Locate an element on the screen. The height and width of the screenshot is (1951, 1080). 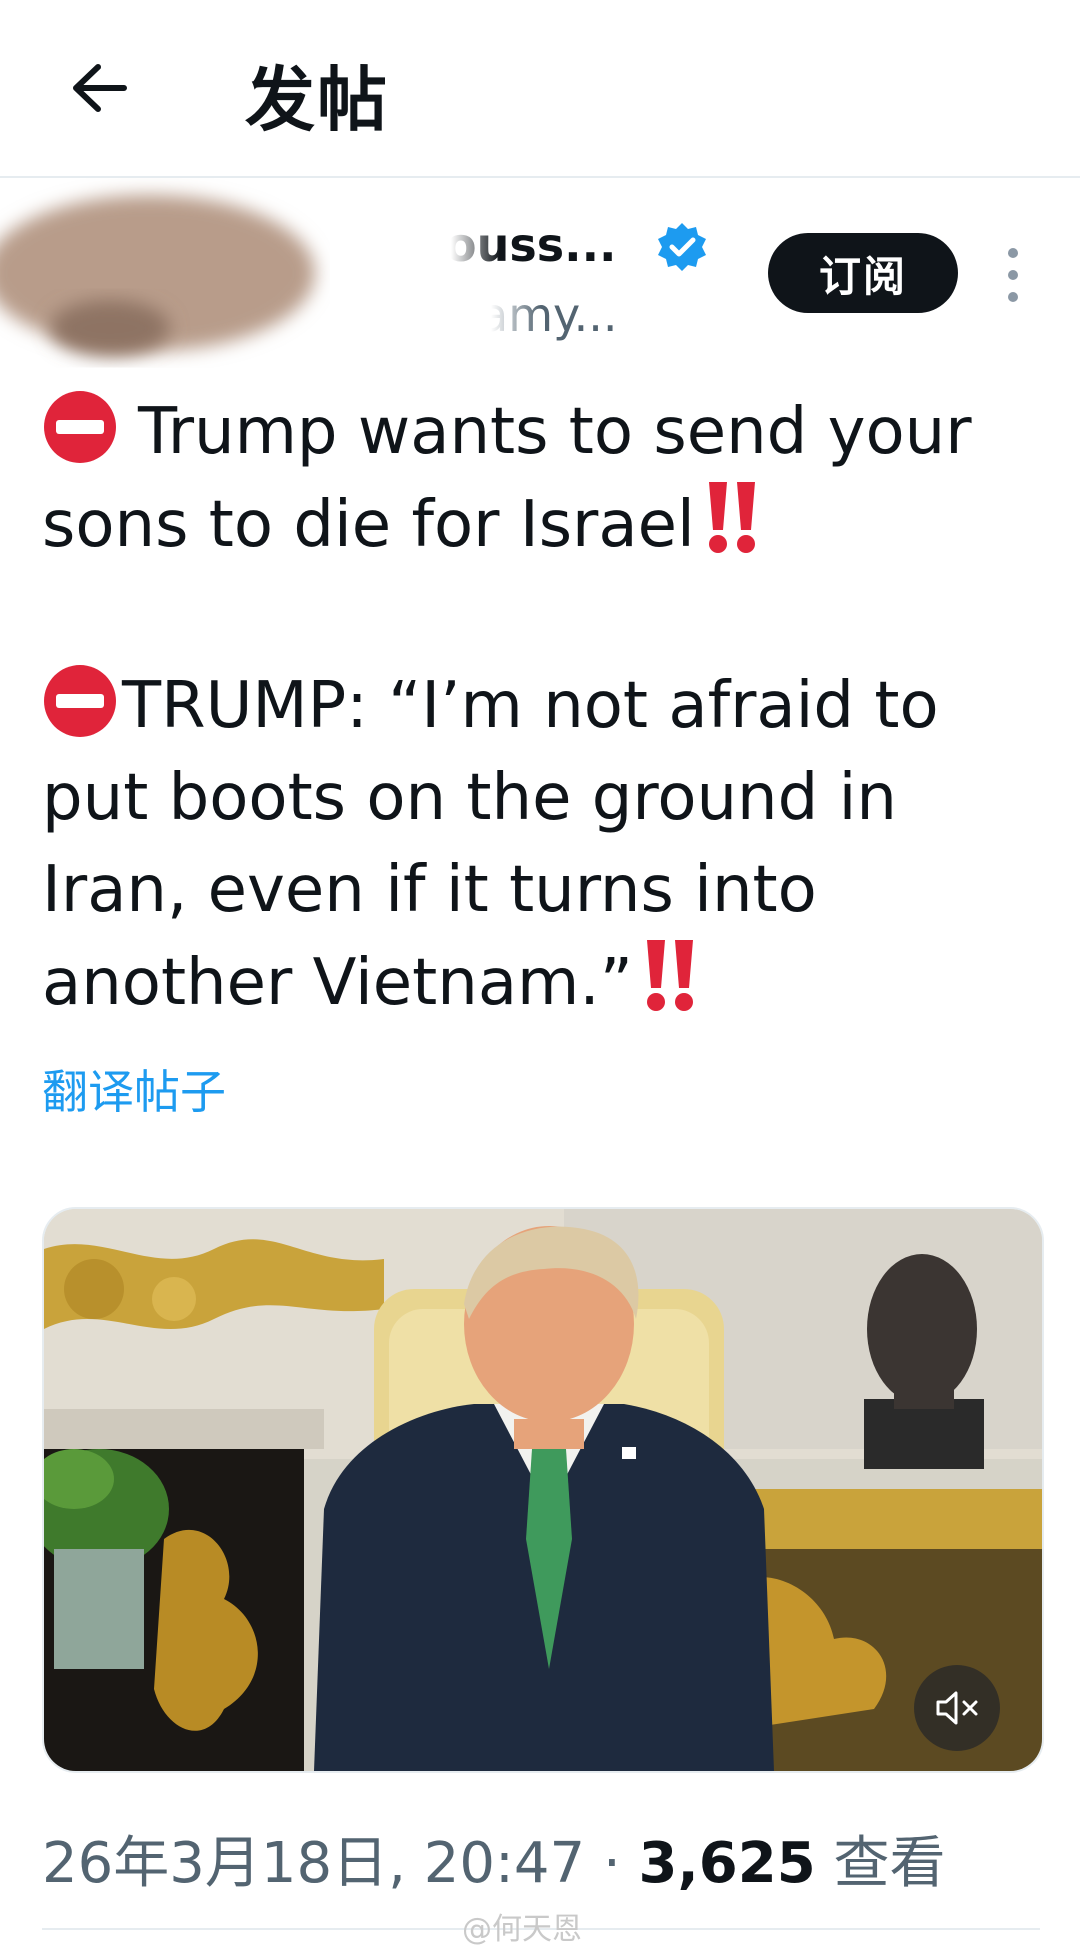
post-meta: 26年3月18日, 20:47 · 3,625 查看 is located at coordinates (494, 1858).